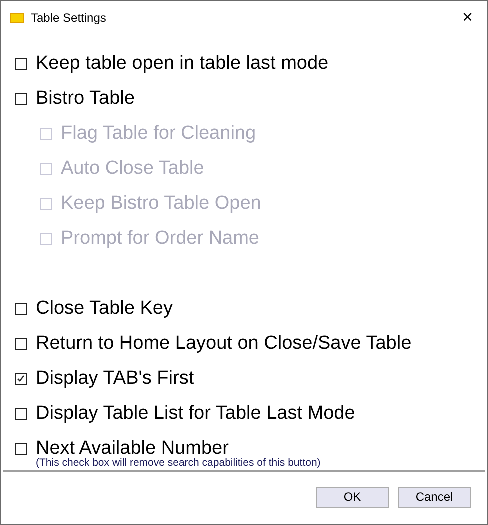 The width and height of the screenshot is (488, 525). What do you see at coordinates (467, 17) in the screenshot?
I see `close-button: ×` at bounding box center [467, 17].